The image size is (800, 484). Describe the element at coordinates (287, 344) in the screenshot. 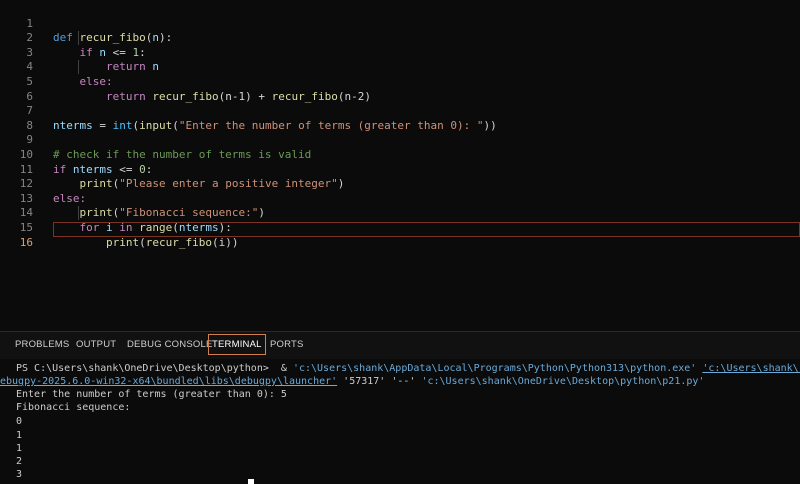

I see `tab-ports: PORTS` at that location.